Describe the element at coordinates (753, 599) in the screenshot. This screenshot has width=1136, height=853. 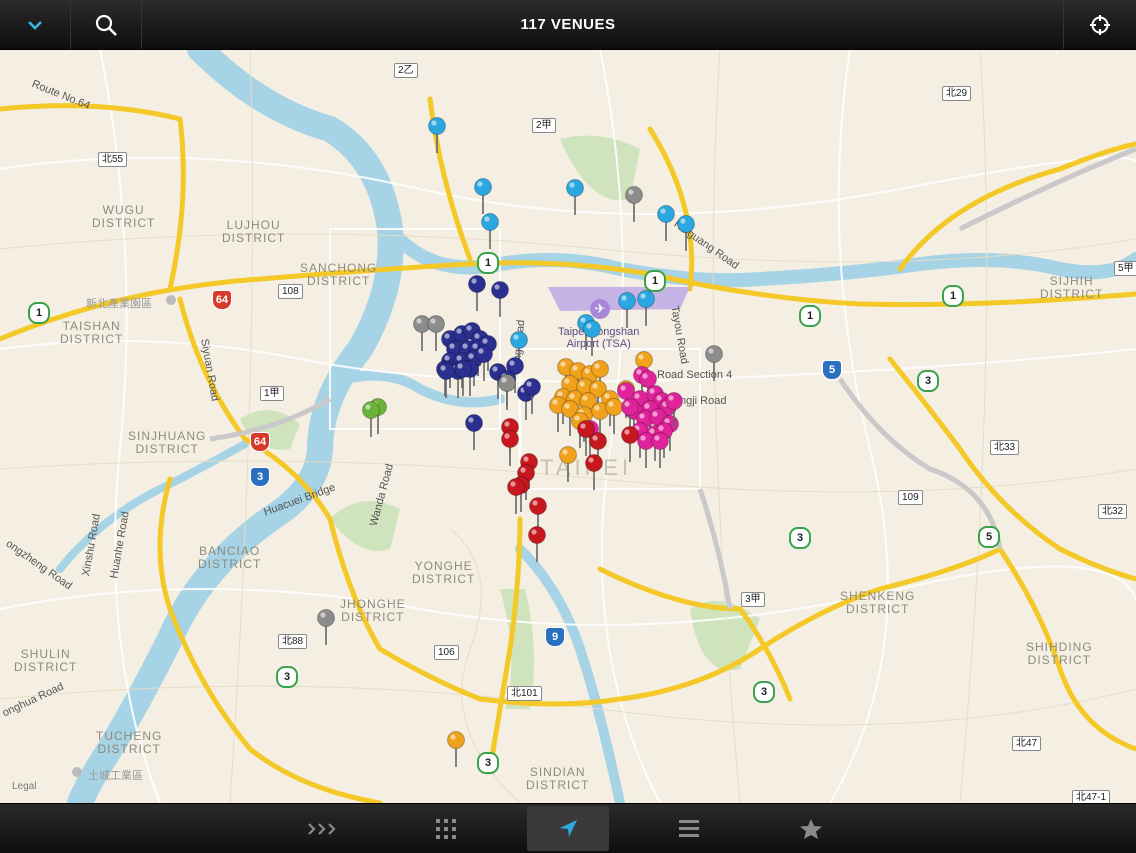
I see `road-shield: 3甲` at that location.